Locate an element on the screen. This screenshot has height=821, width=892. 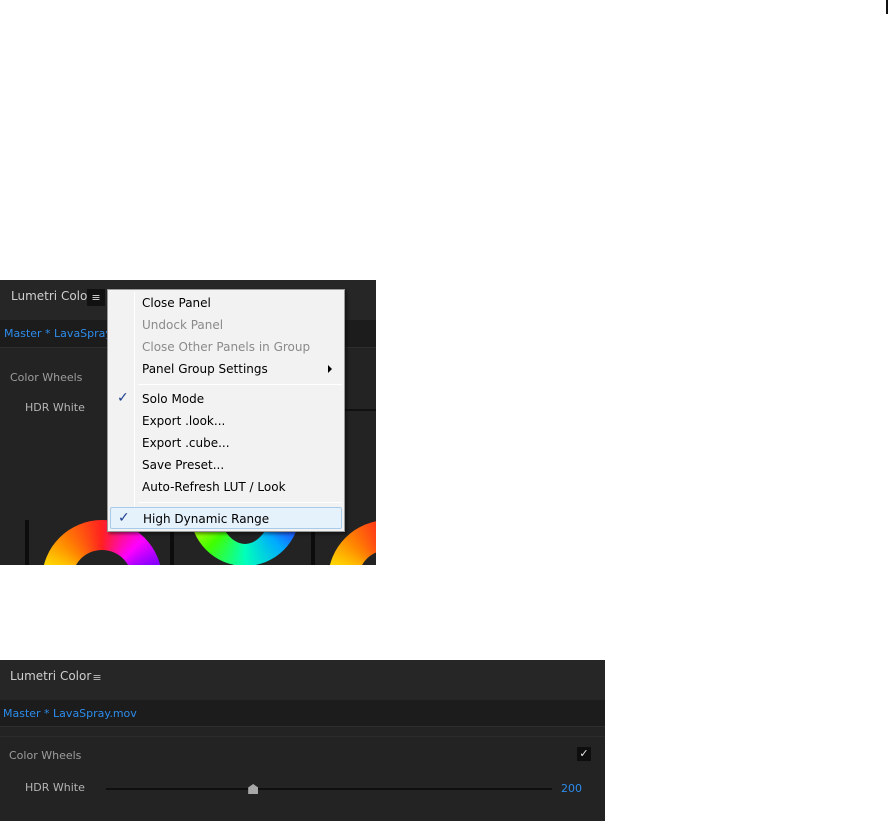
menu-item-label: Close Other Panels in Group is located at coordinates (226, 347).